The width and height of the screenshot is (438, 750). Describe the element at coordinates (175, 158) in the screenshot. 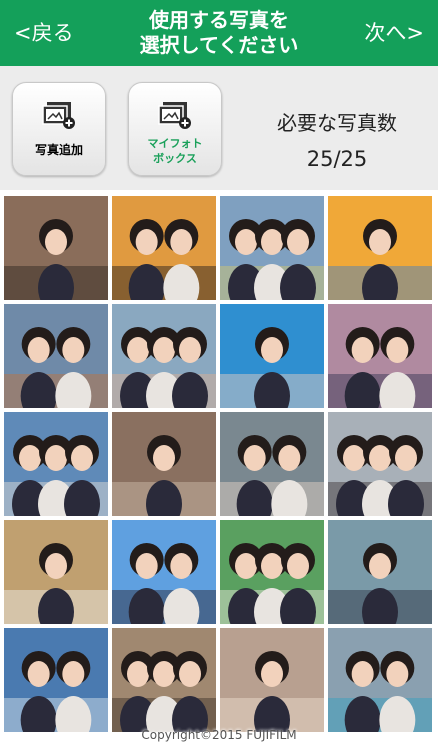

I see `my-photo-box-label-line2: ボックス` at that location.